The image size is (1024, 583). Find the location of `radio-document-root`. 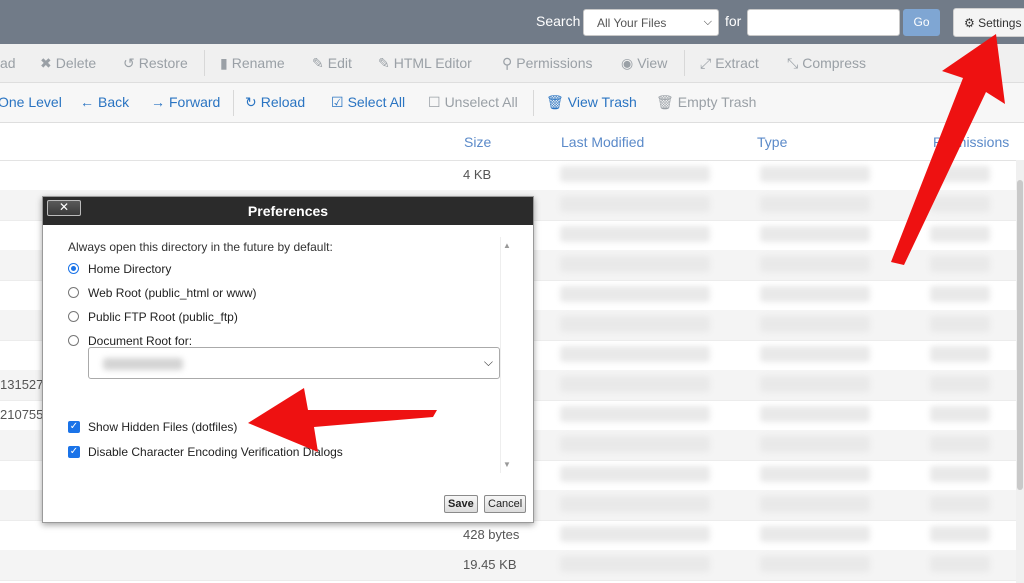

radio-document-root is located at coordinates (73, 340).